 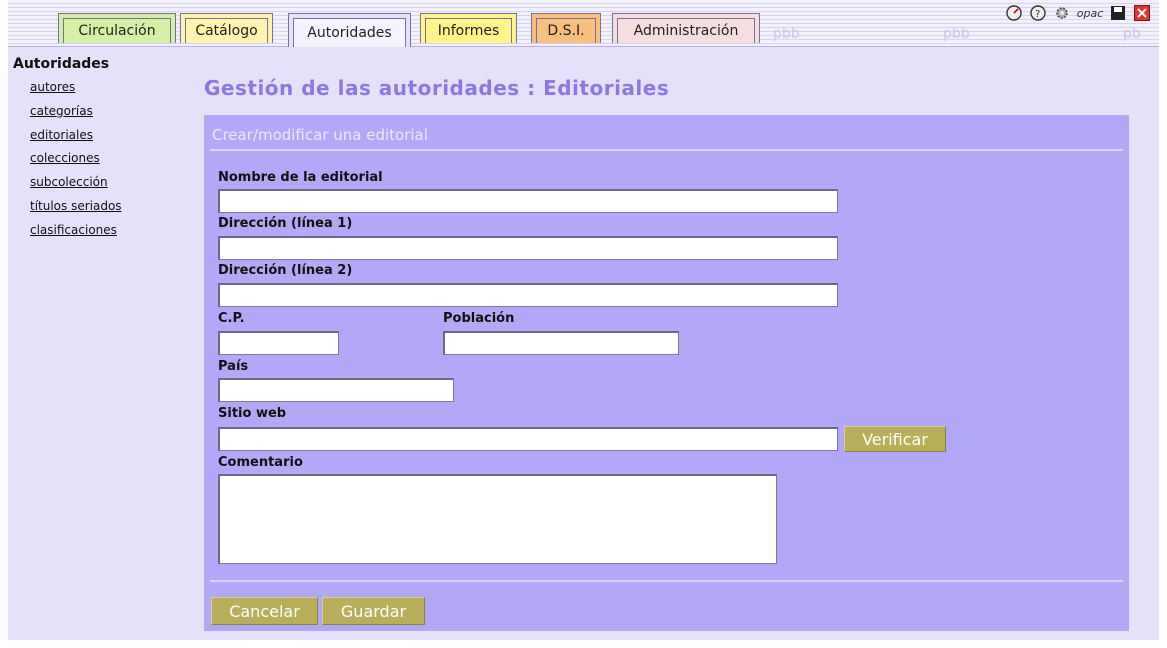 I want to click on close-icon, so click(x=1142, y=13).